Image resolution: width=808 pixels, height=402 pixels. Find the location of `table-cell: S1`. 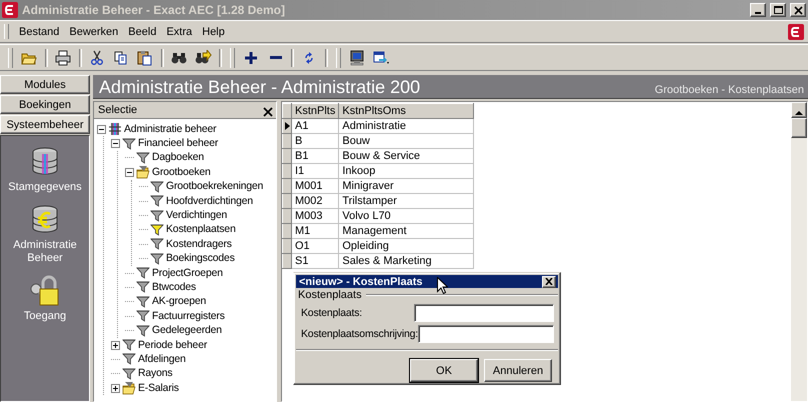

table-cell: S1 is located at coordinates (315, 261).